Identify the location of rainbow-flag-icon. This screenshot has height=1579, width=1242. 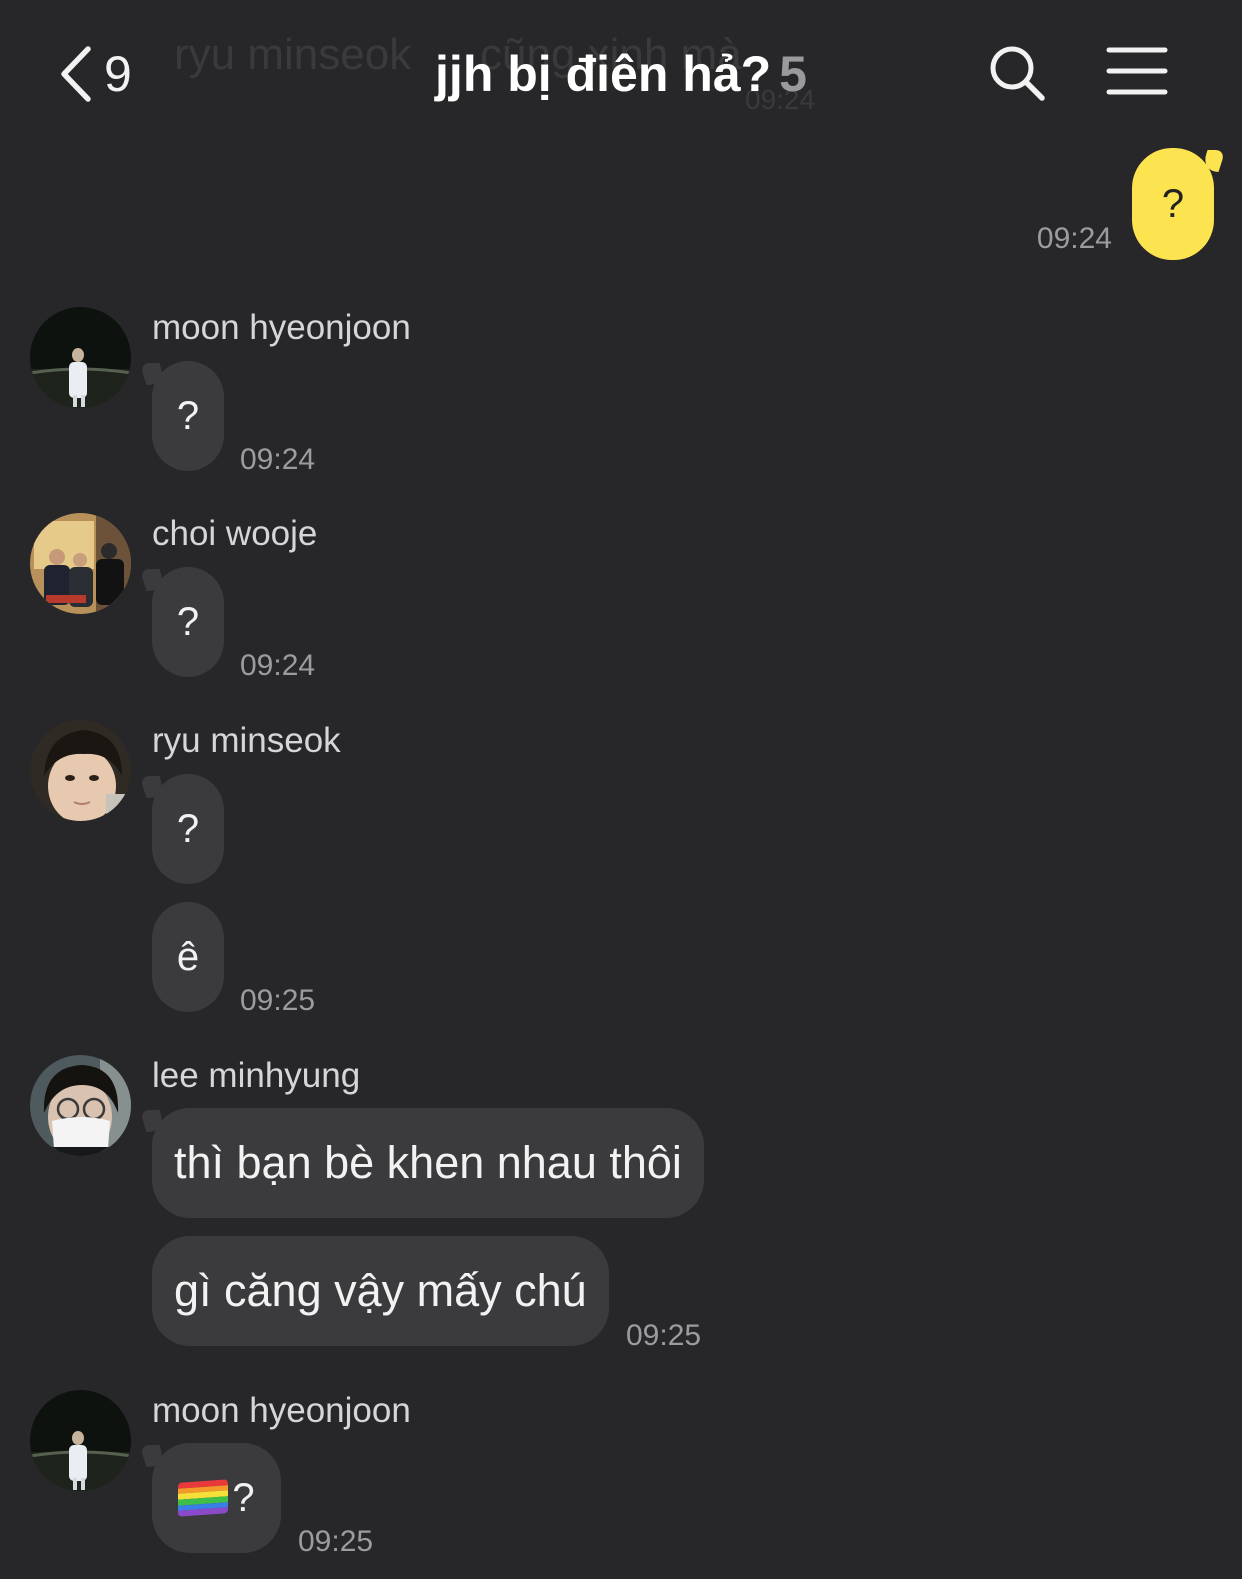
(203, 1498).